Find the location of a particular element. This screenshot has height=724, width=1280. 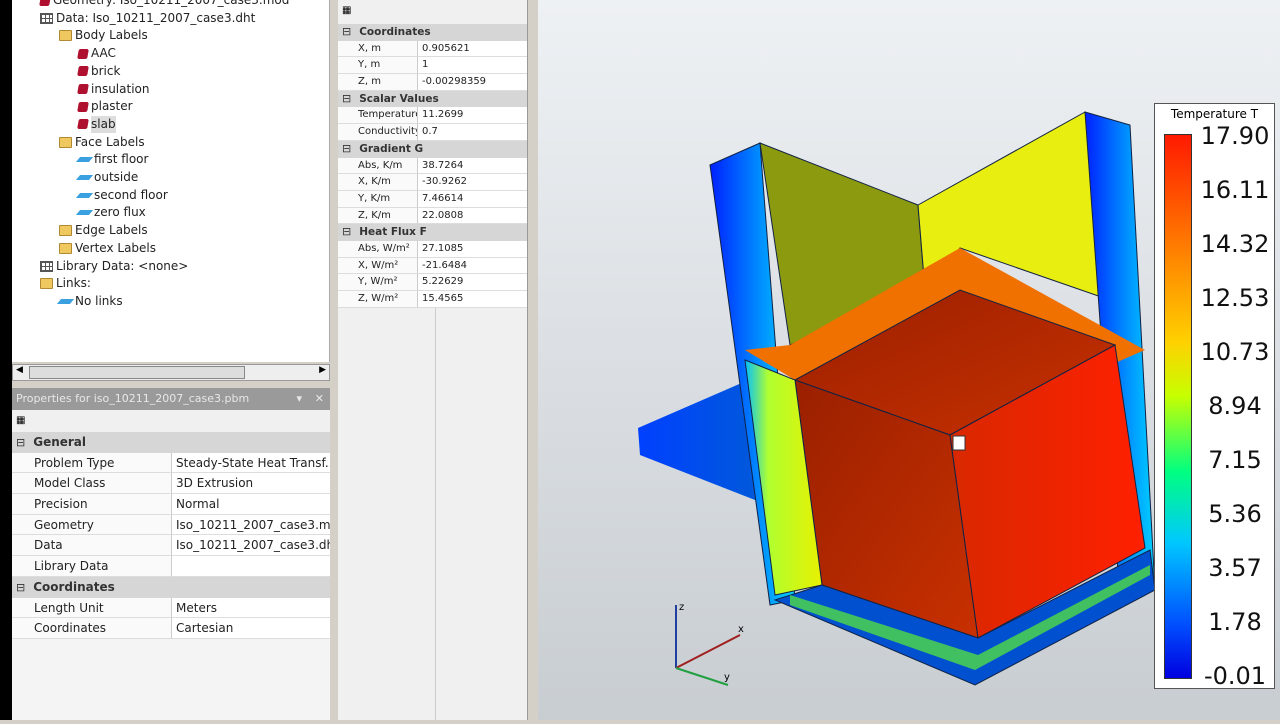

property-value: 22.0808 is located at coordinates (472, 216).